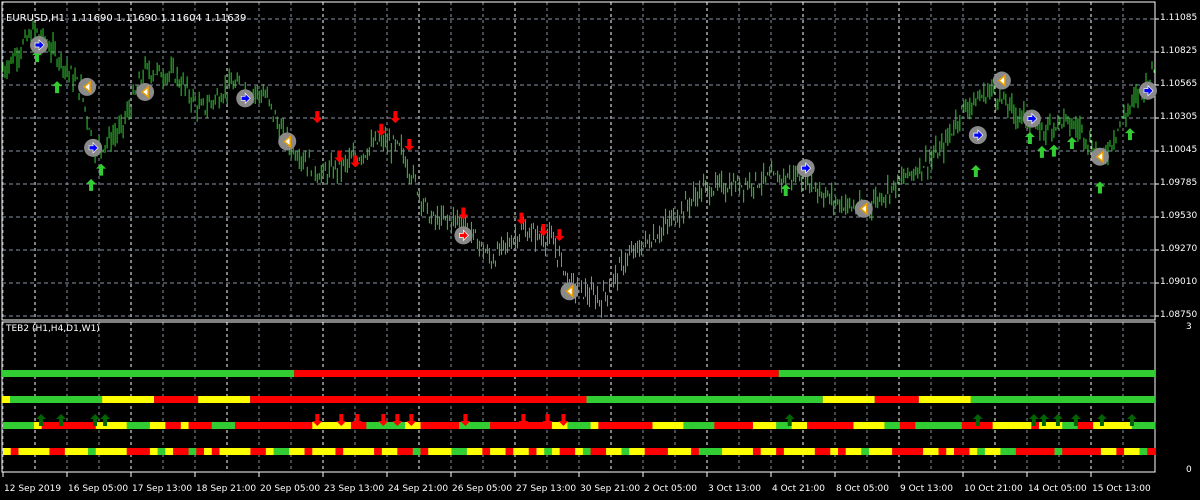 The height and width of the screenshot is (500, 1200). I want to click on teb-segment-W1, so click(536, 373).